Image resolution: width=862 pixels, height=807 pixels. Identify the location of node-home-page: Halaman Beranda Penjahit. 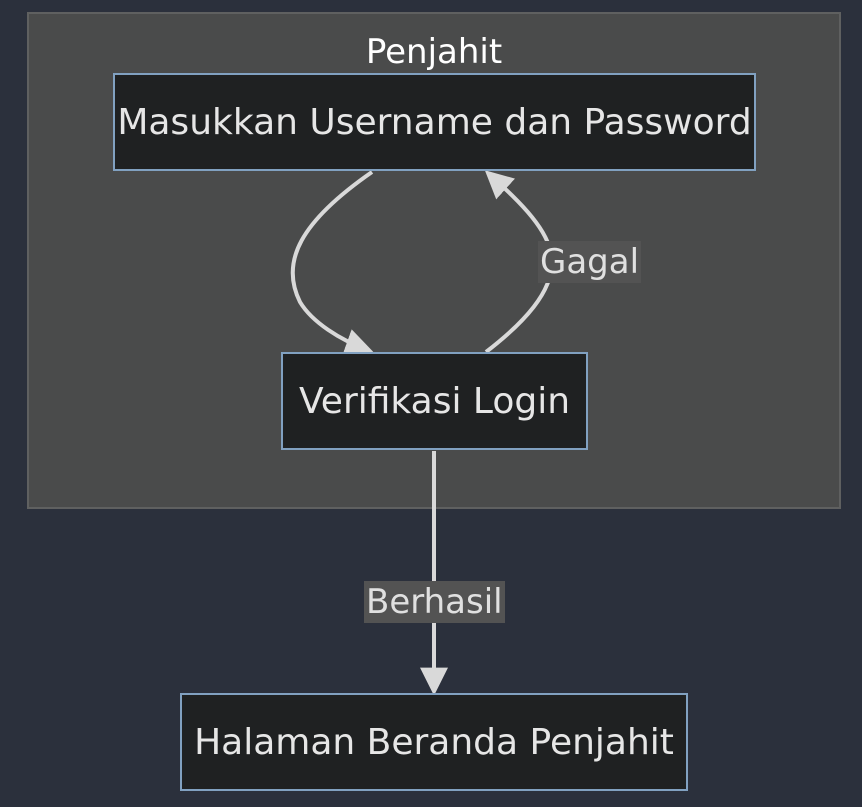
(434, 742).